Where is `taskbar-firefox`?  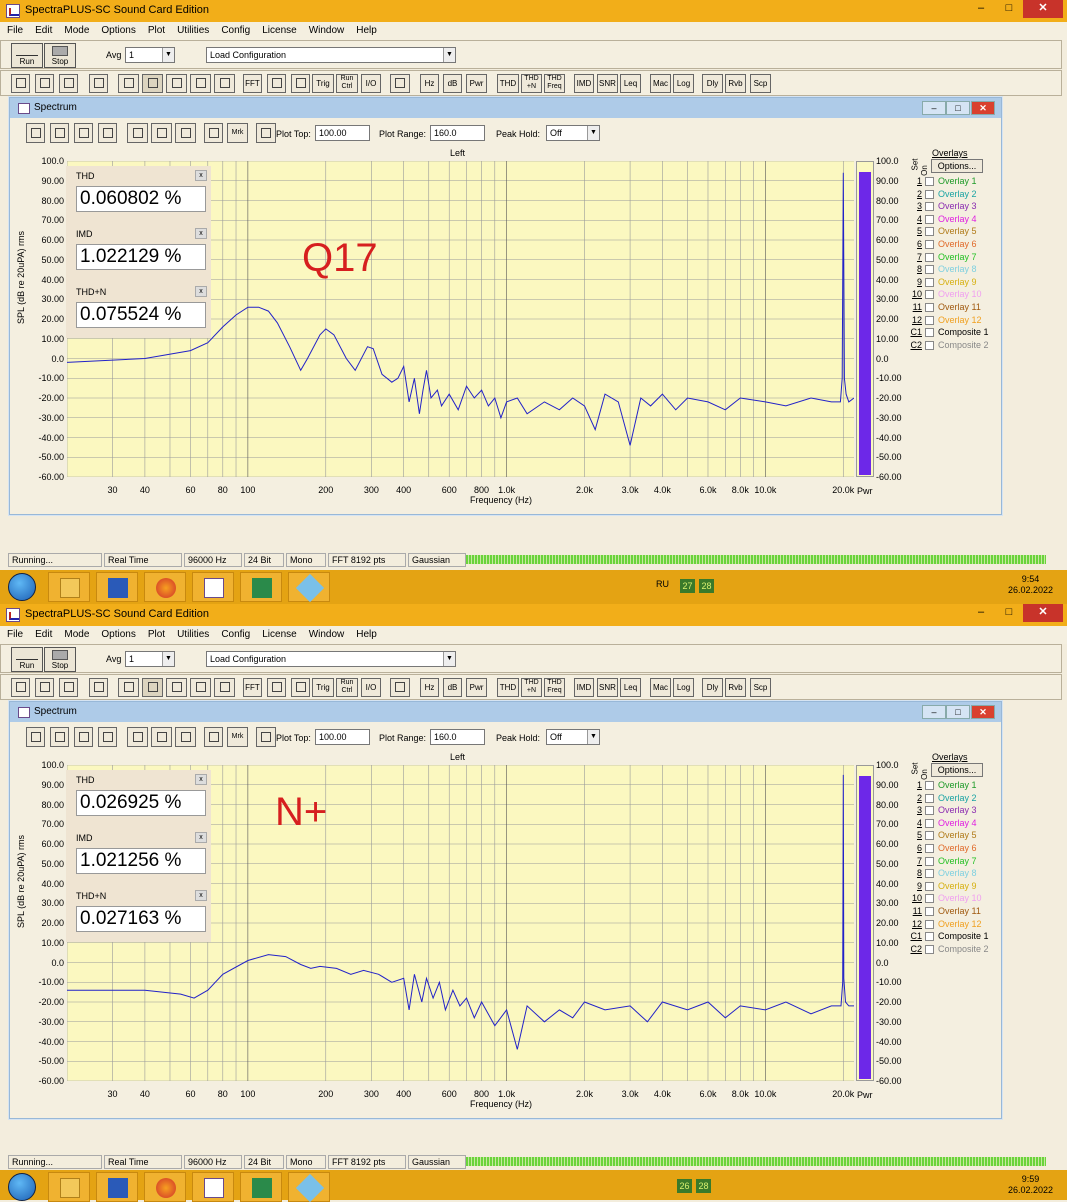
taskbar-firefox is located at coordinates (165, 1187).